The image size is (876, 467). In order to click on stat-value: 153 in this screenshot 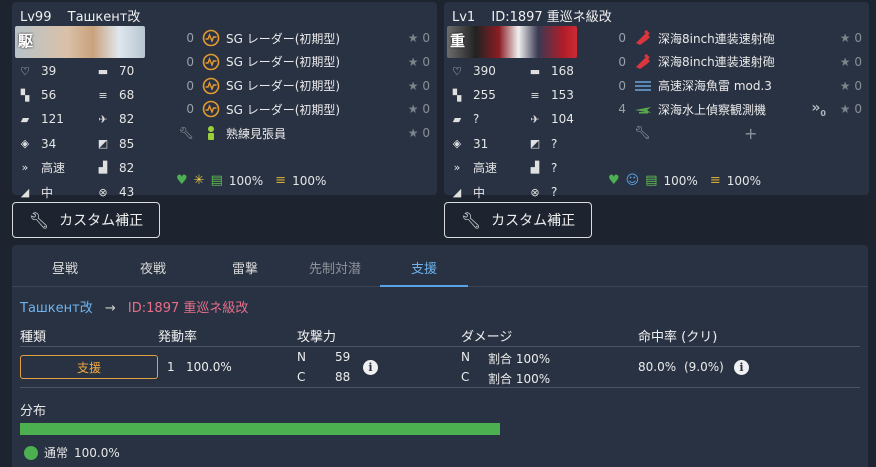, I will do `click(562, 95)`.